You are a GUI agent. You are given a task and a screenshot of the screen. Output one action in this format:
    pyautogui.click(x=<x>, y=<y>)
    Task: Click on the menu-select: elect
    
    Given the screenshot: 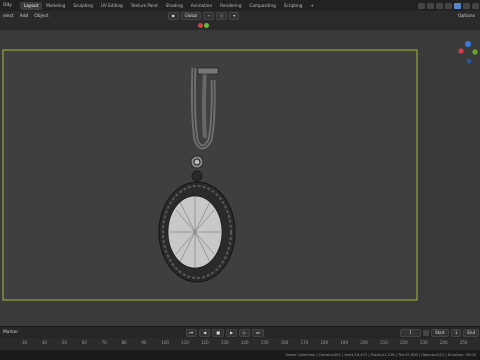 What is the action you would take?
    pyautogui.click(x=8, y=16)
    